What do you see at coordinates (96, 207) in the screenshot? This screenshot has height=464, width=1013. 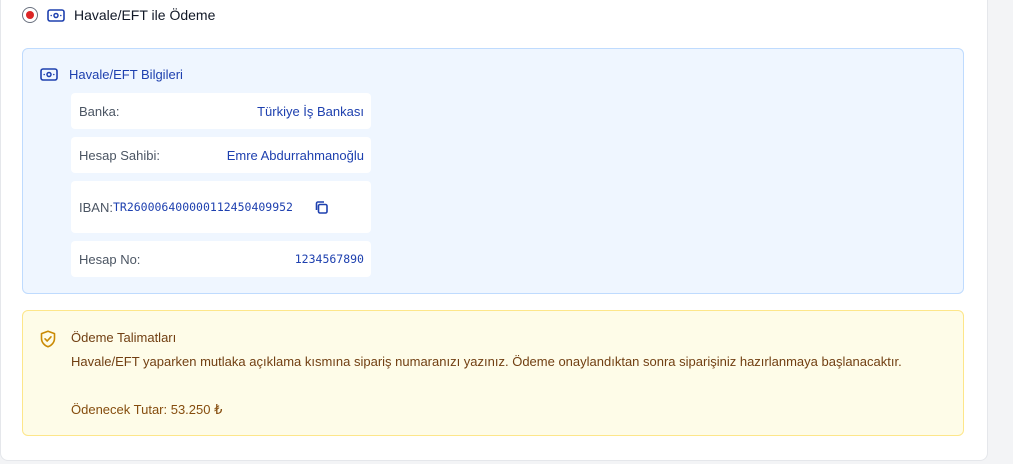 I see `iban-label: IBAN:` at bounding box center [96, 207].